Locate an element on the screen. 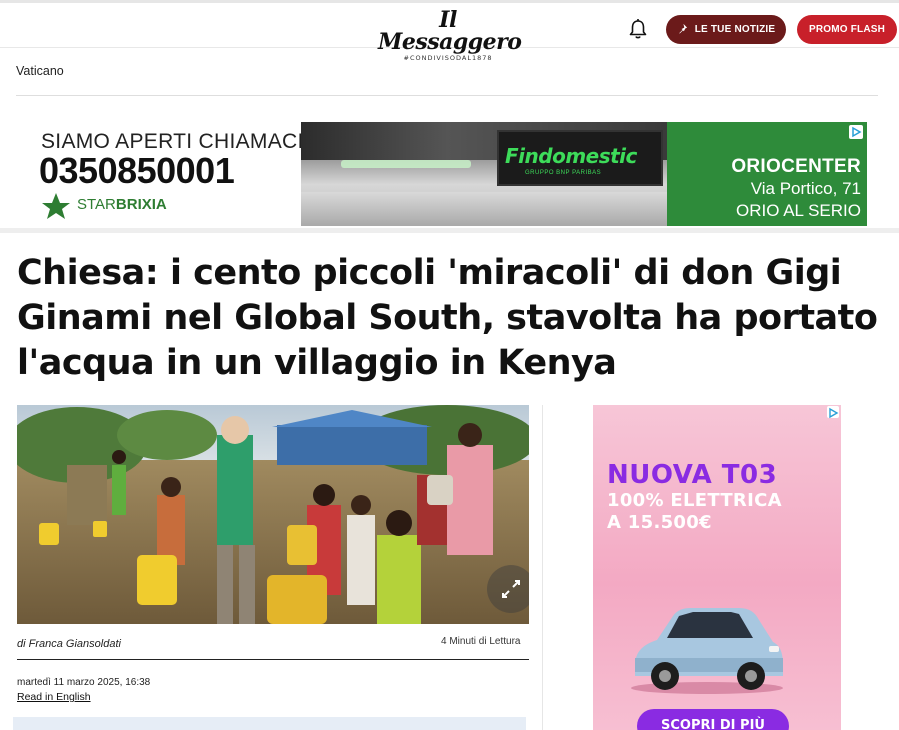 The image size is (899, 730). pin-icon is located at coordinates (682, 30).